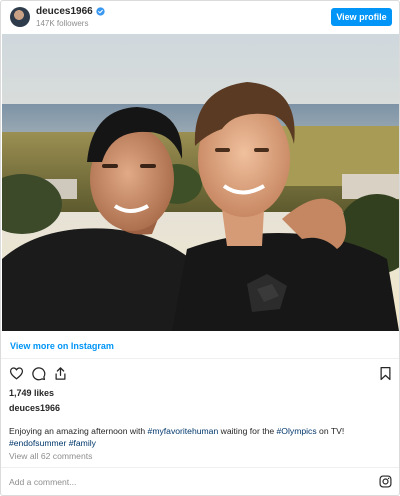 This screenshot has height=496, width=400. Describe the element at coordinates (297, 431) in the screenshot. I see `hashtag-link: #Olympics` at that location.